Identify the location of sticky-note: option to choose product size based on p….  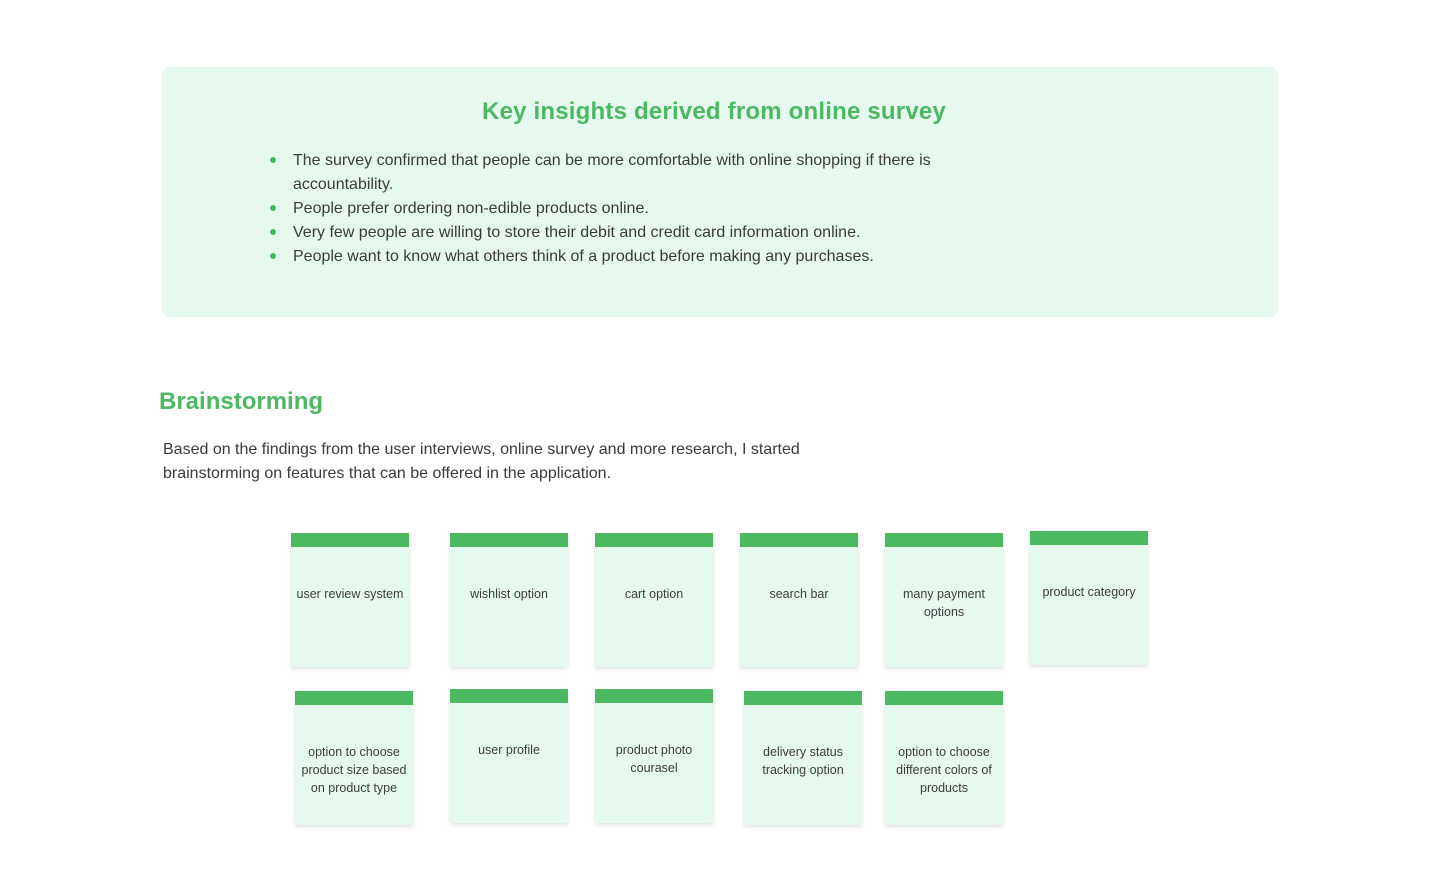
(354, 758).